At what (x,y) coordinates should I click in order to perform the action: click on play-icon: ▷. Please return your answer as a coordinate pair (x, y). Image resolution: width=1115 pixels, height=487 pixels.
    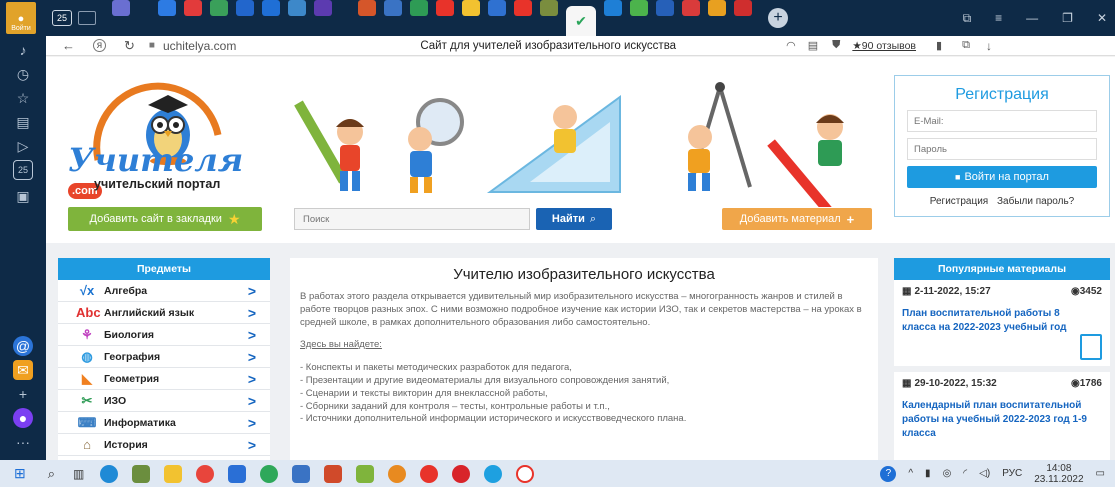
    Looking at the image, I should click on (23, 146).